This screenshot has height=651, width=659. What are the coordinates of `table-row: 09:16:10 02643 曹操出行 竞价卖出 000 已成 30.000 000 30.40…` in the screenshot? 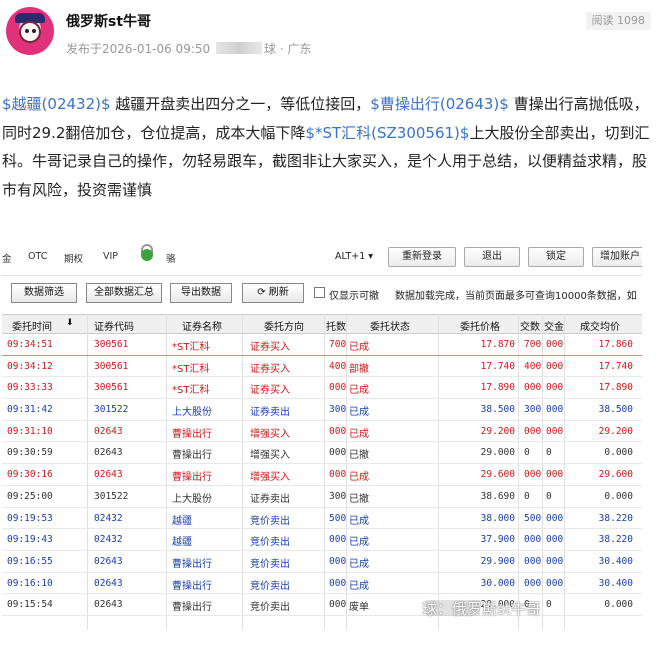 It's located at (322, 584).